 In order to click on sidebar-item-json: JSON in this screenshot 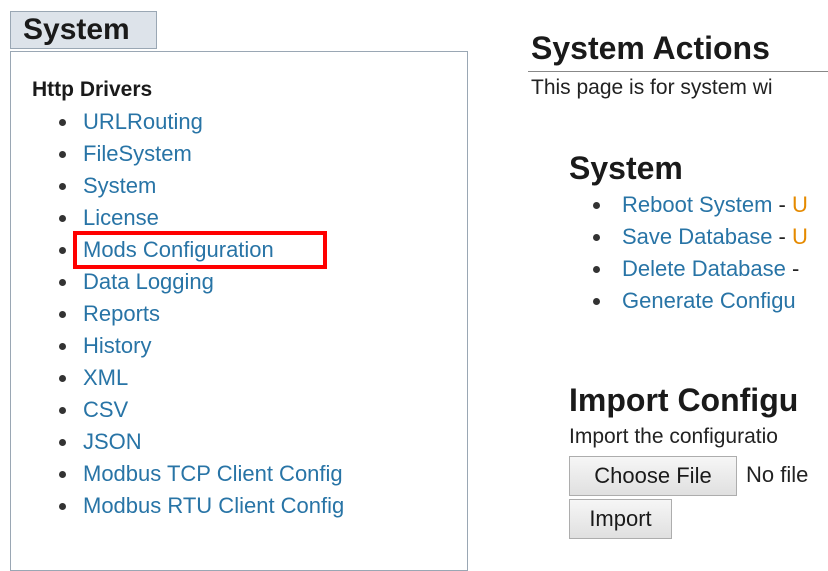, I will do `click(177, 443)`.